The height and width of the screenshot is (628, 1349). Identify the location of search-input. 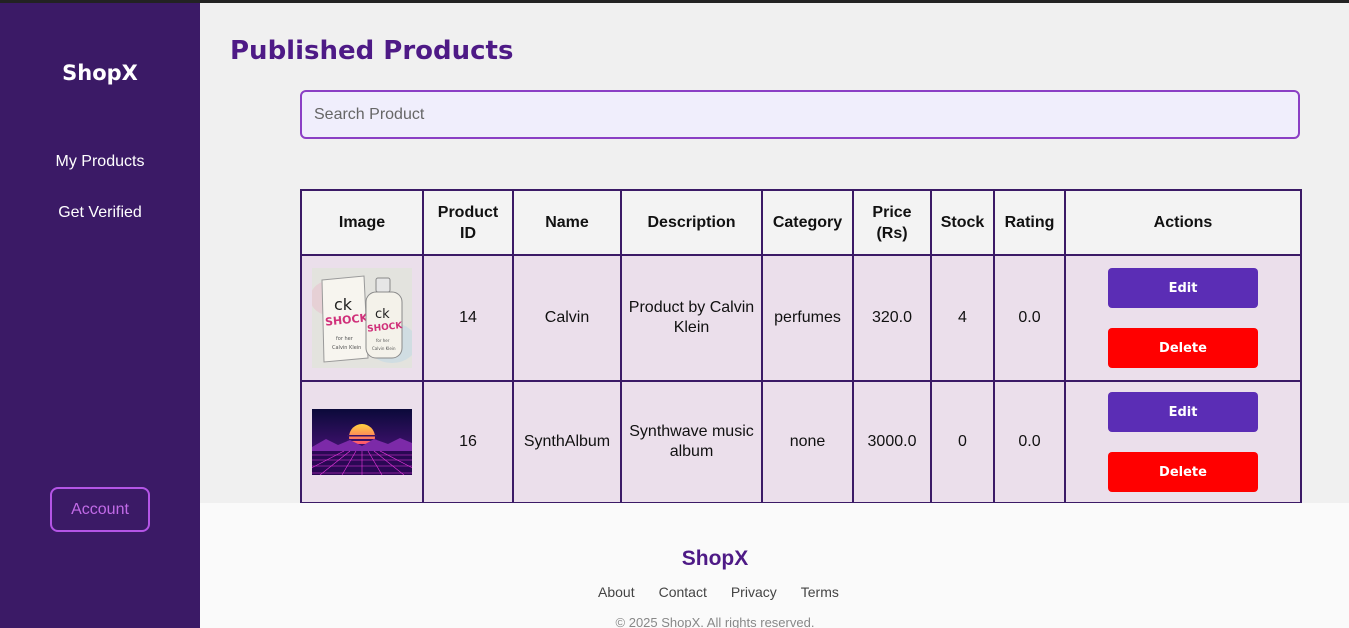
(800, 114).